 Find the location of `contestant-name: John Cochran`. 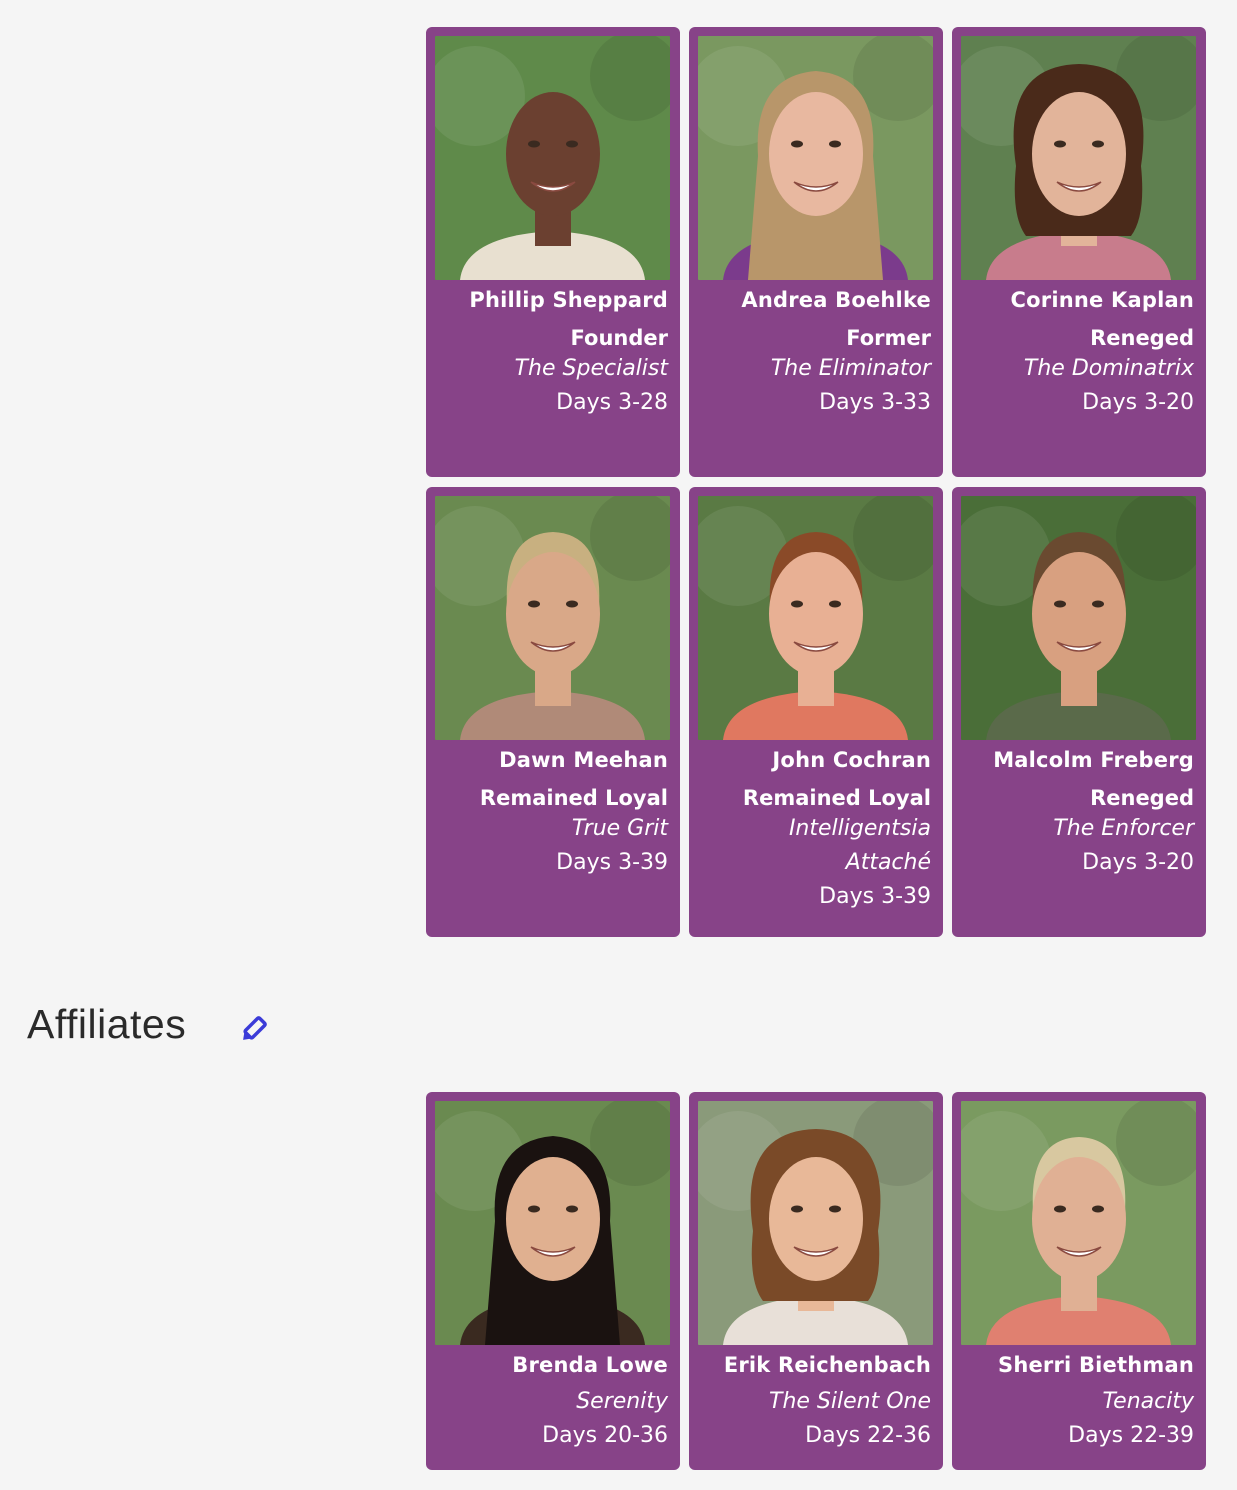

contestant-name: John Cochran is located at coordinates (814, 760).